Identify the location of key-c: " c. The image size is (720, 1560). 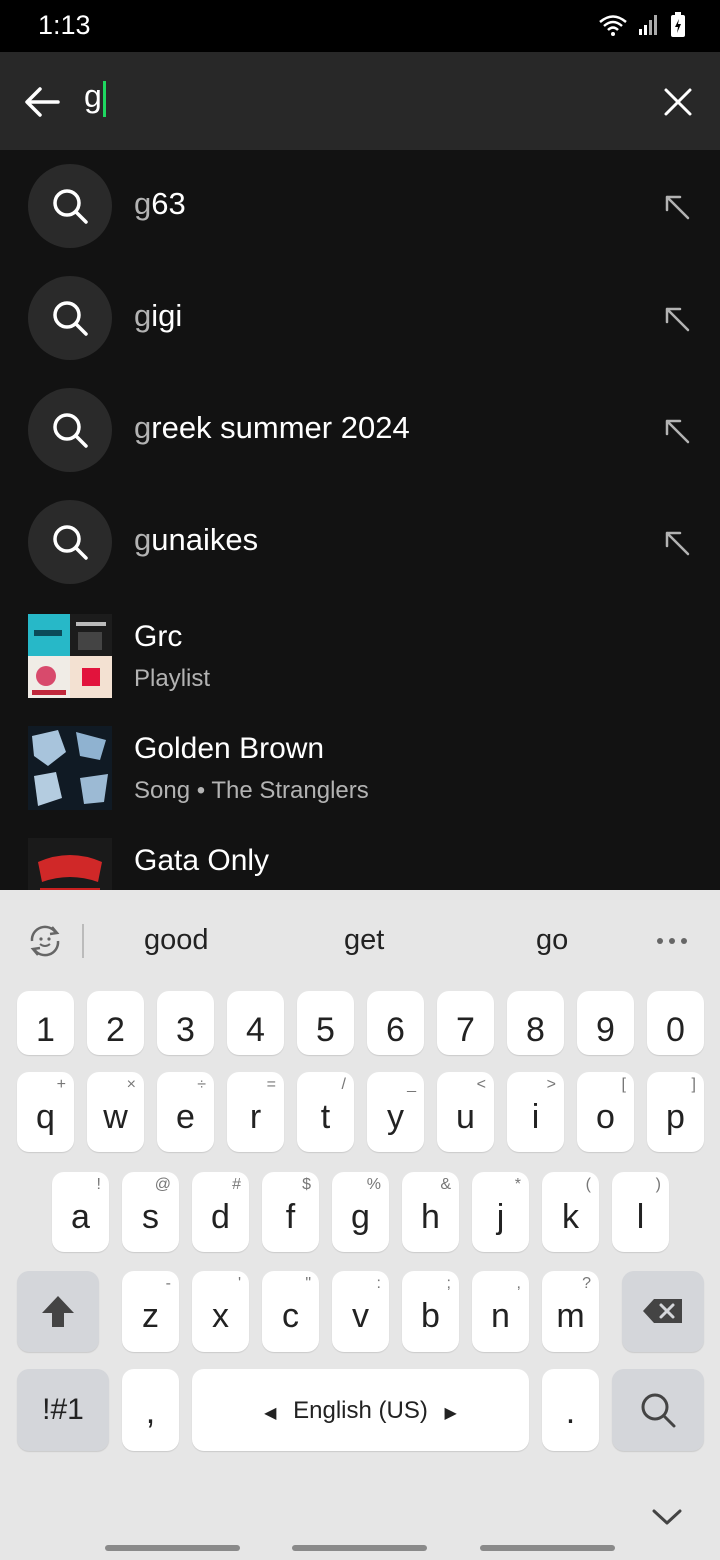
(290, 1311).